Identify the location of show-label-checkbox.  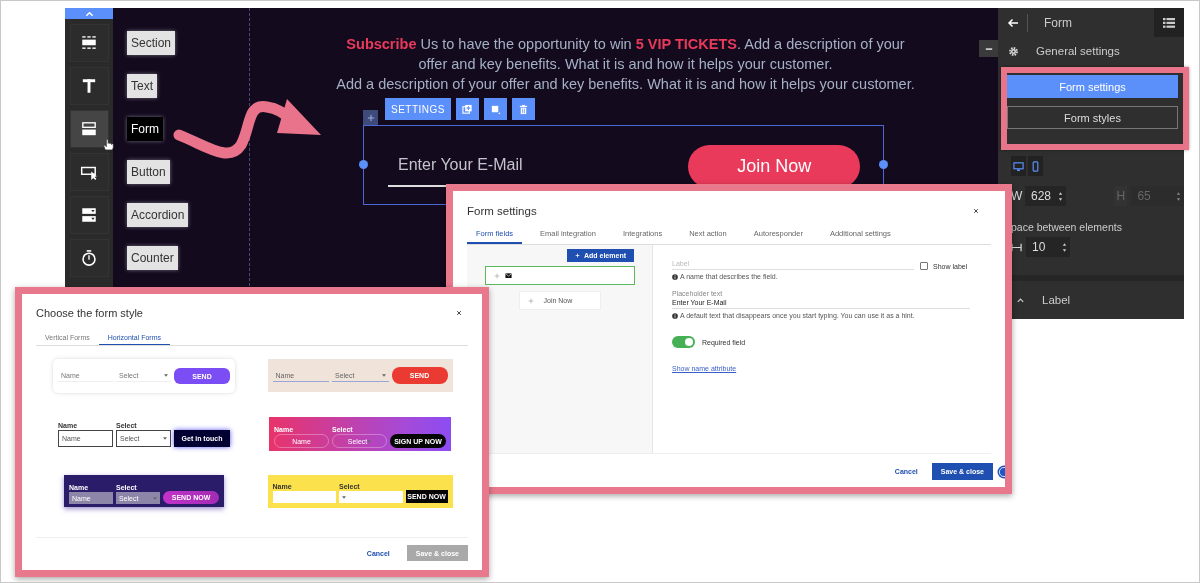
(924, 266).